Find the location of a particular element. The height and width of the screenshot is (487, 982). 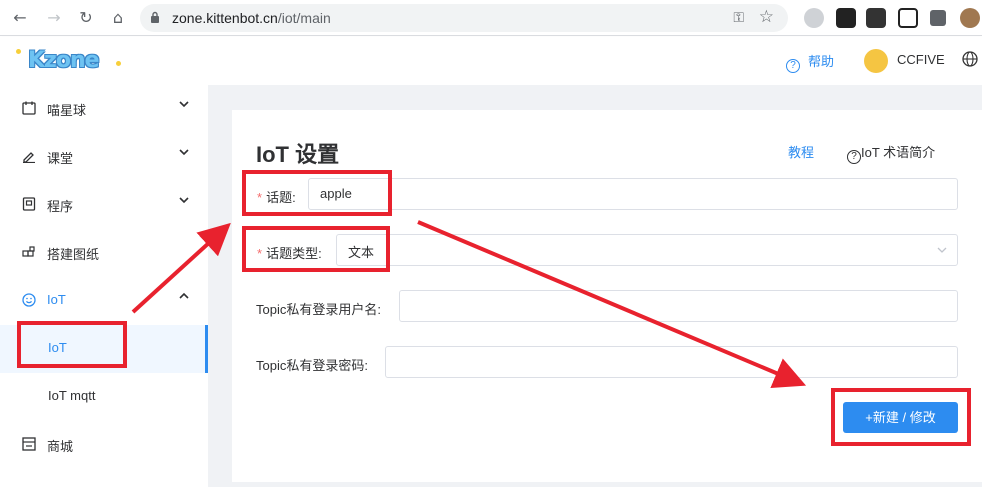

notion-icon is located at coordinates (908, 18).